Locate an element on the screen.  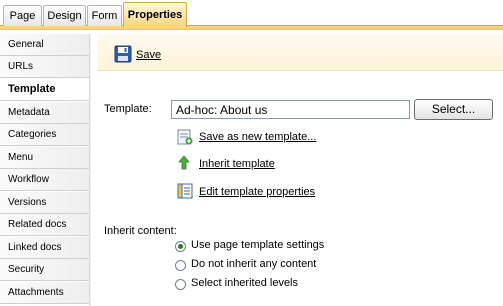
sidebar-item-security: Security is located at coordinates (44, 270).